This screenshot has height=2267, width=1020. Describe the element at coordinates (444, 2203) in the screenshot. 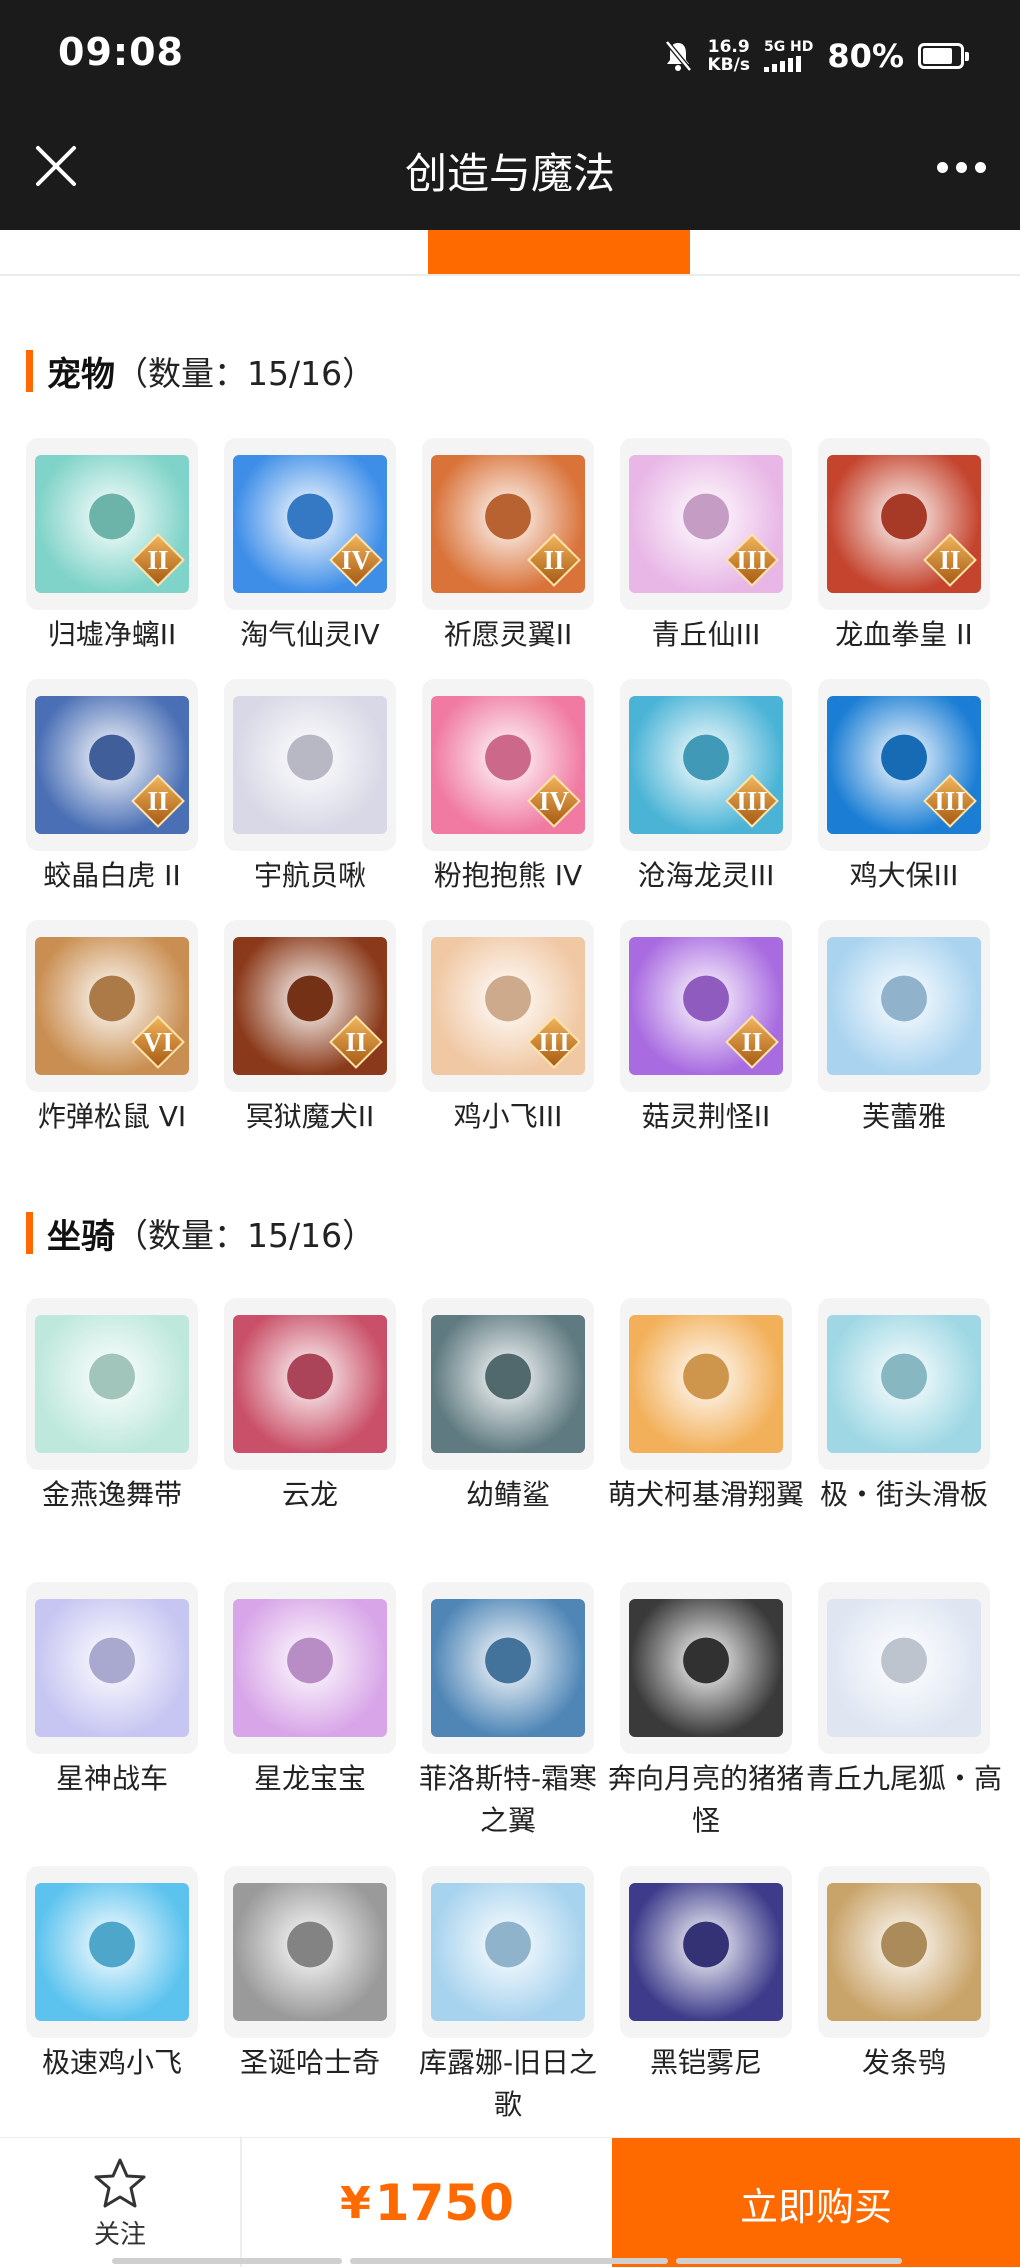

I see `price-amount: 1750` at that location.